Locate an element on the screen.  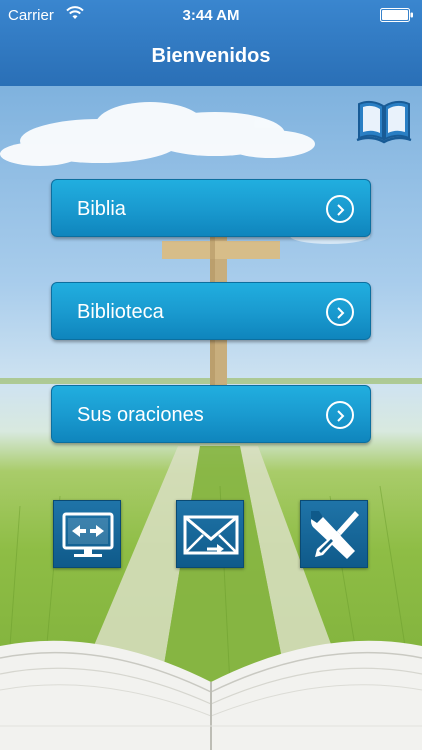
menu-button-label: Biblioteca is located at coordinates (120, 312).